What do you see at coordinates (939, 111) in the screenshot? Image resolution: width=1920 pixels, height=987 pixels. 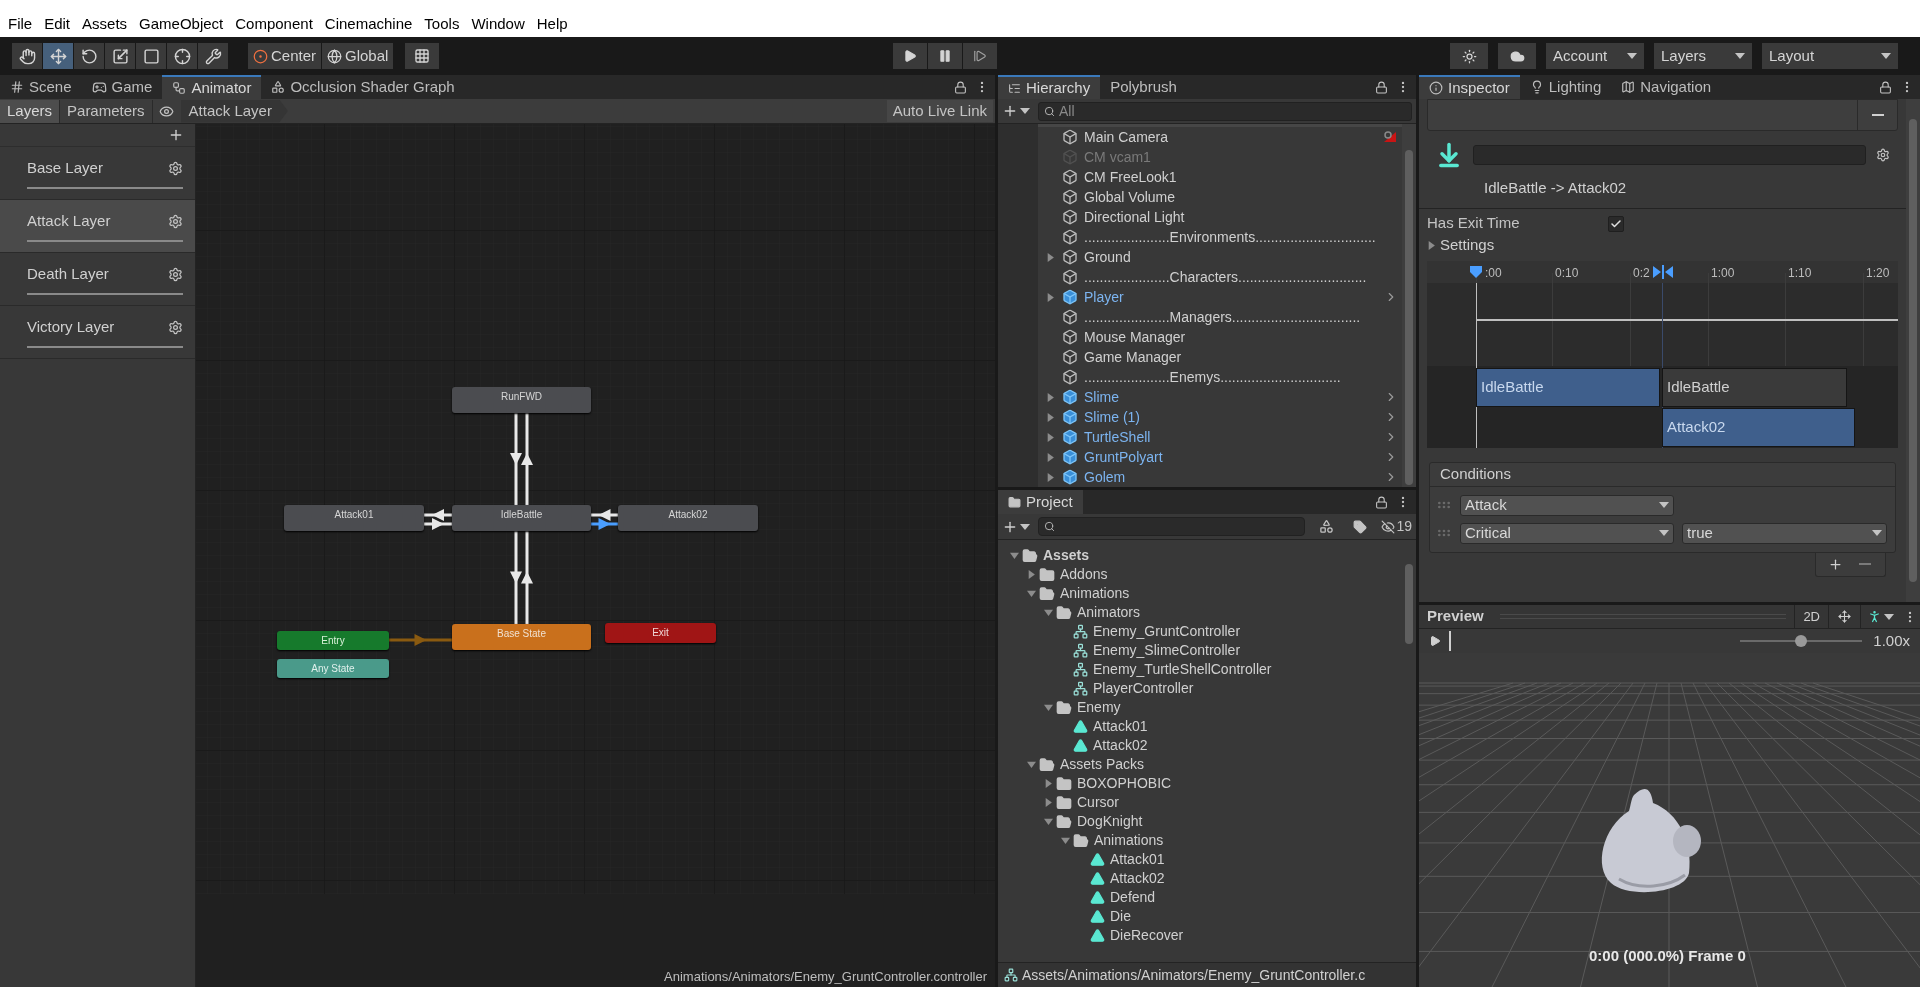 I see `auto-live-link-button: Auto Live Link` at bounding box center [939, 111].